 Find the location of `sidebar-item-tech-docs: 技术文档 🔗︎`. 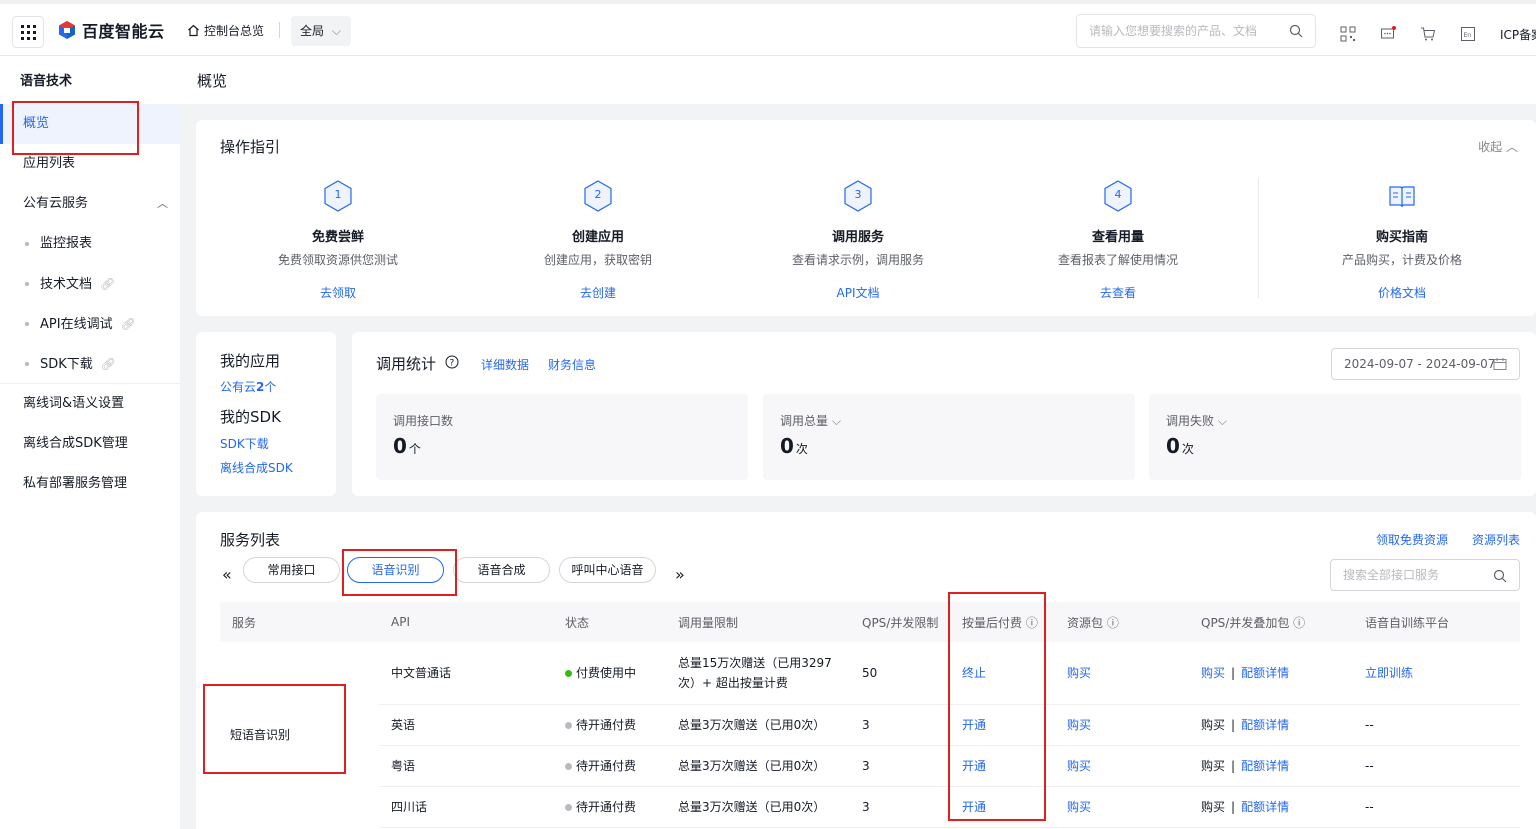

sidebar-item-tech-docs: 技术文档 🔗︎ is located at coordinates (90, 284).